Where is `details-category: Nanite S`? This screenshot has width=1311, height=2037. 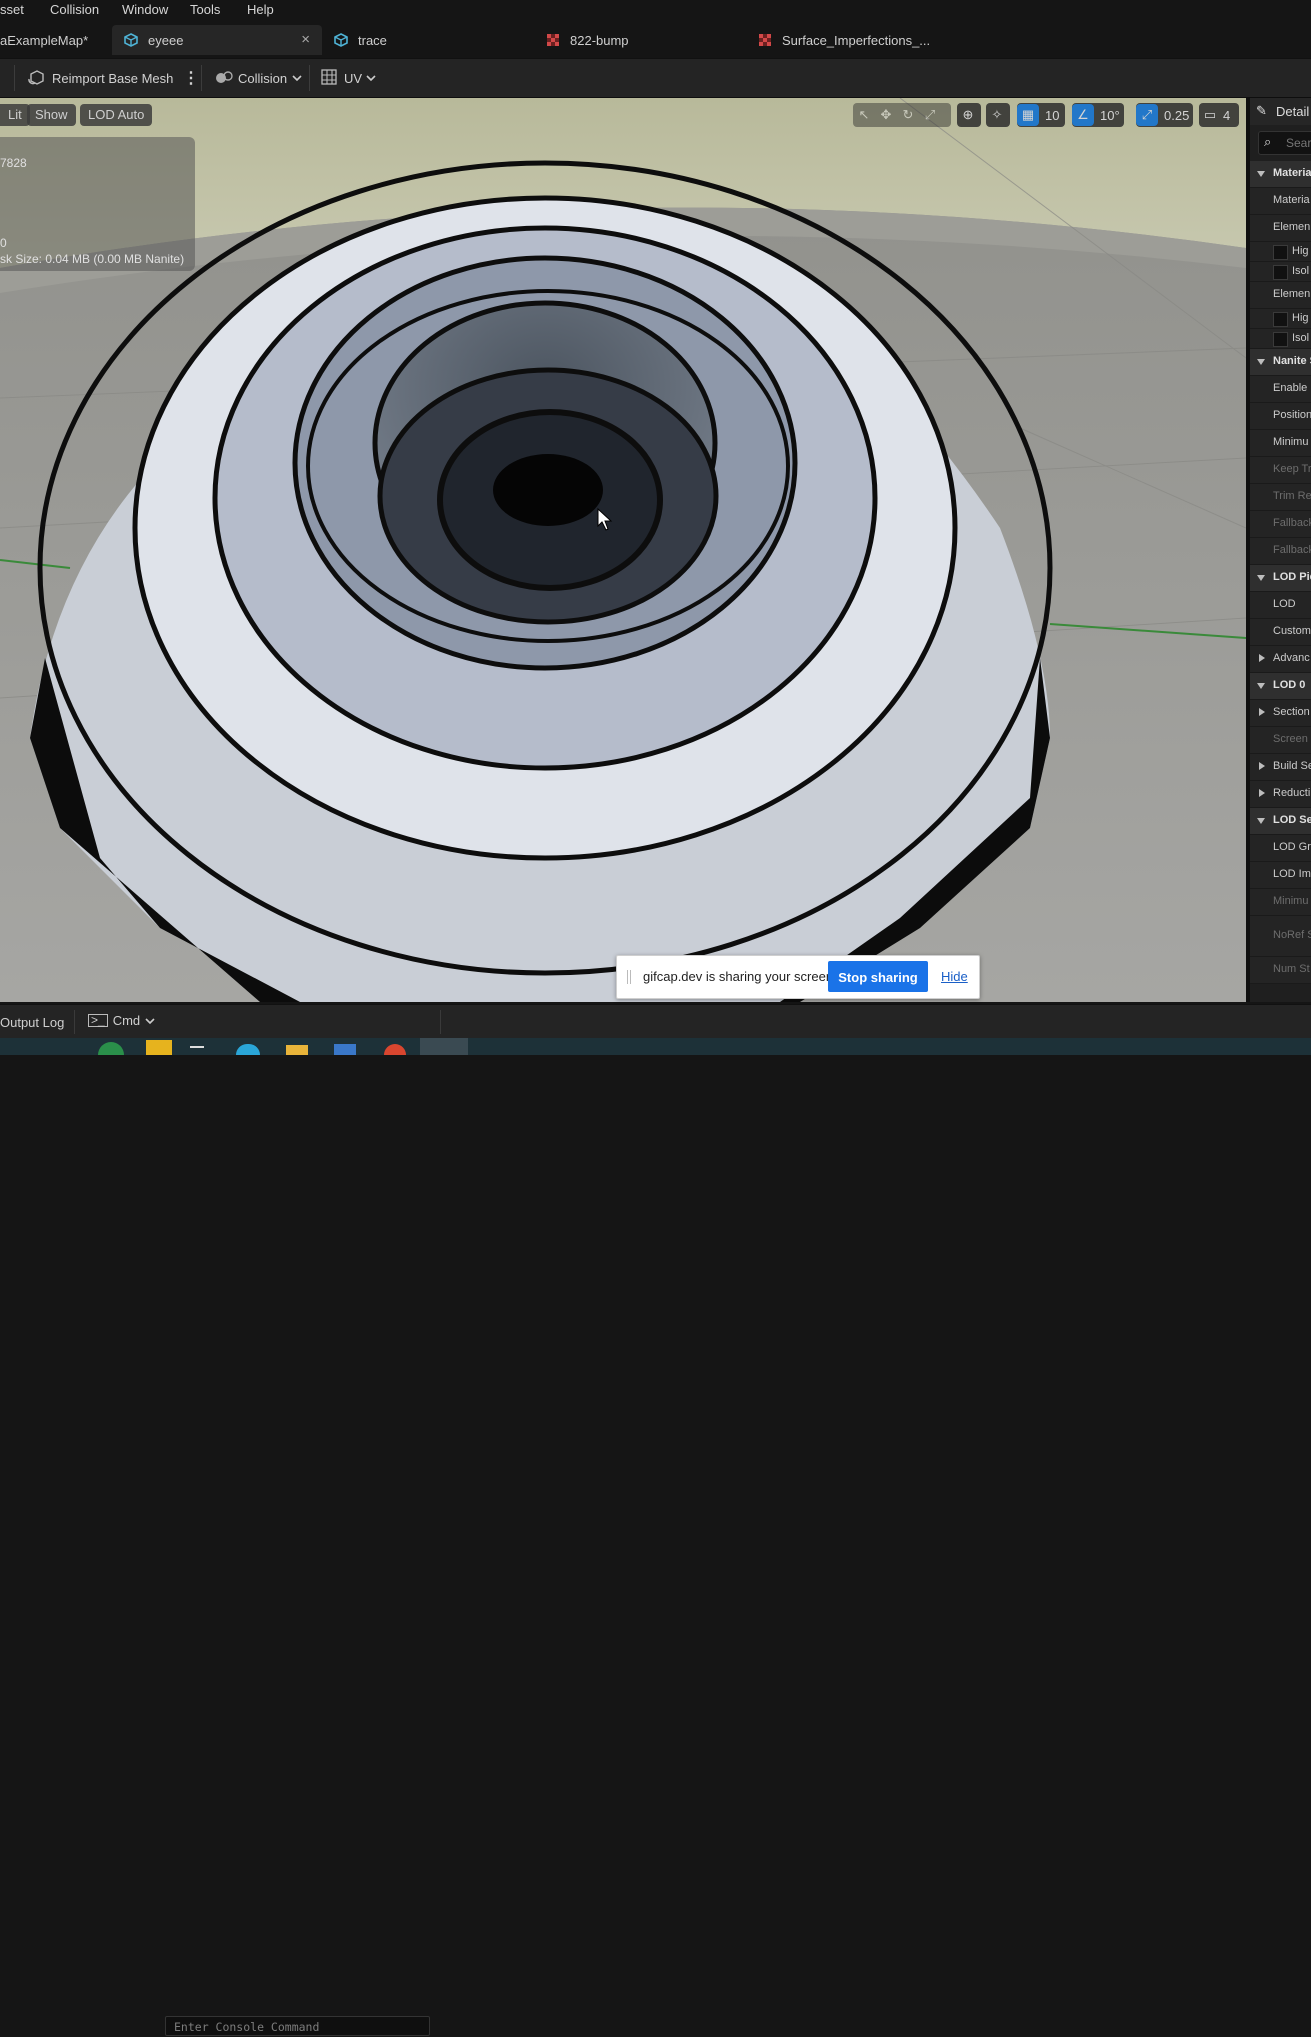 details-category: Nanite S is located at coordinates (1280, 362).